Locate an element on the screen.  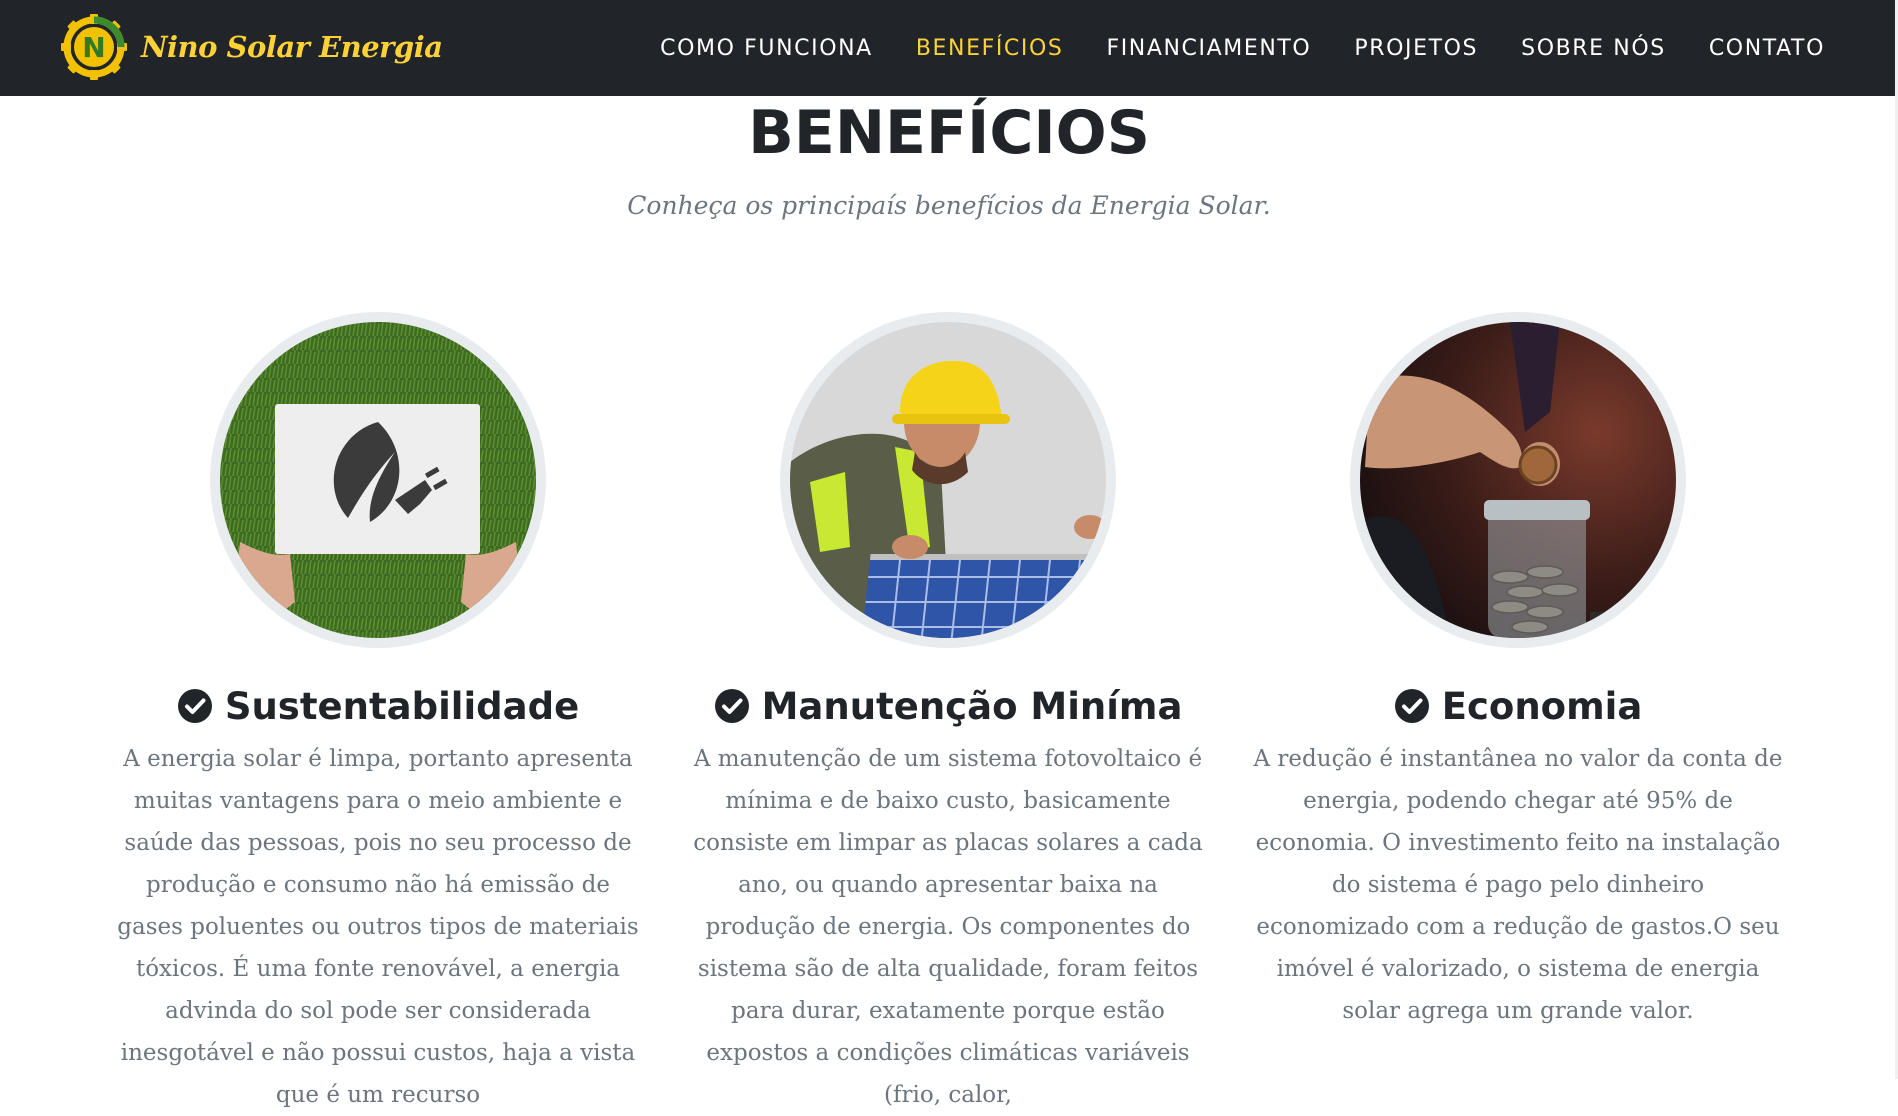
nav-link-sobre-nos: Sobre Nós is located at coordinates (1593, 48).